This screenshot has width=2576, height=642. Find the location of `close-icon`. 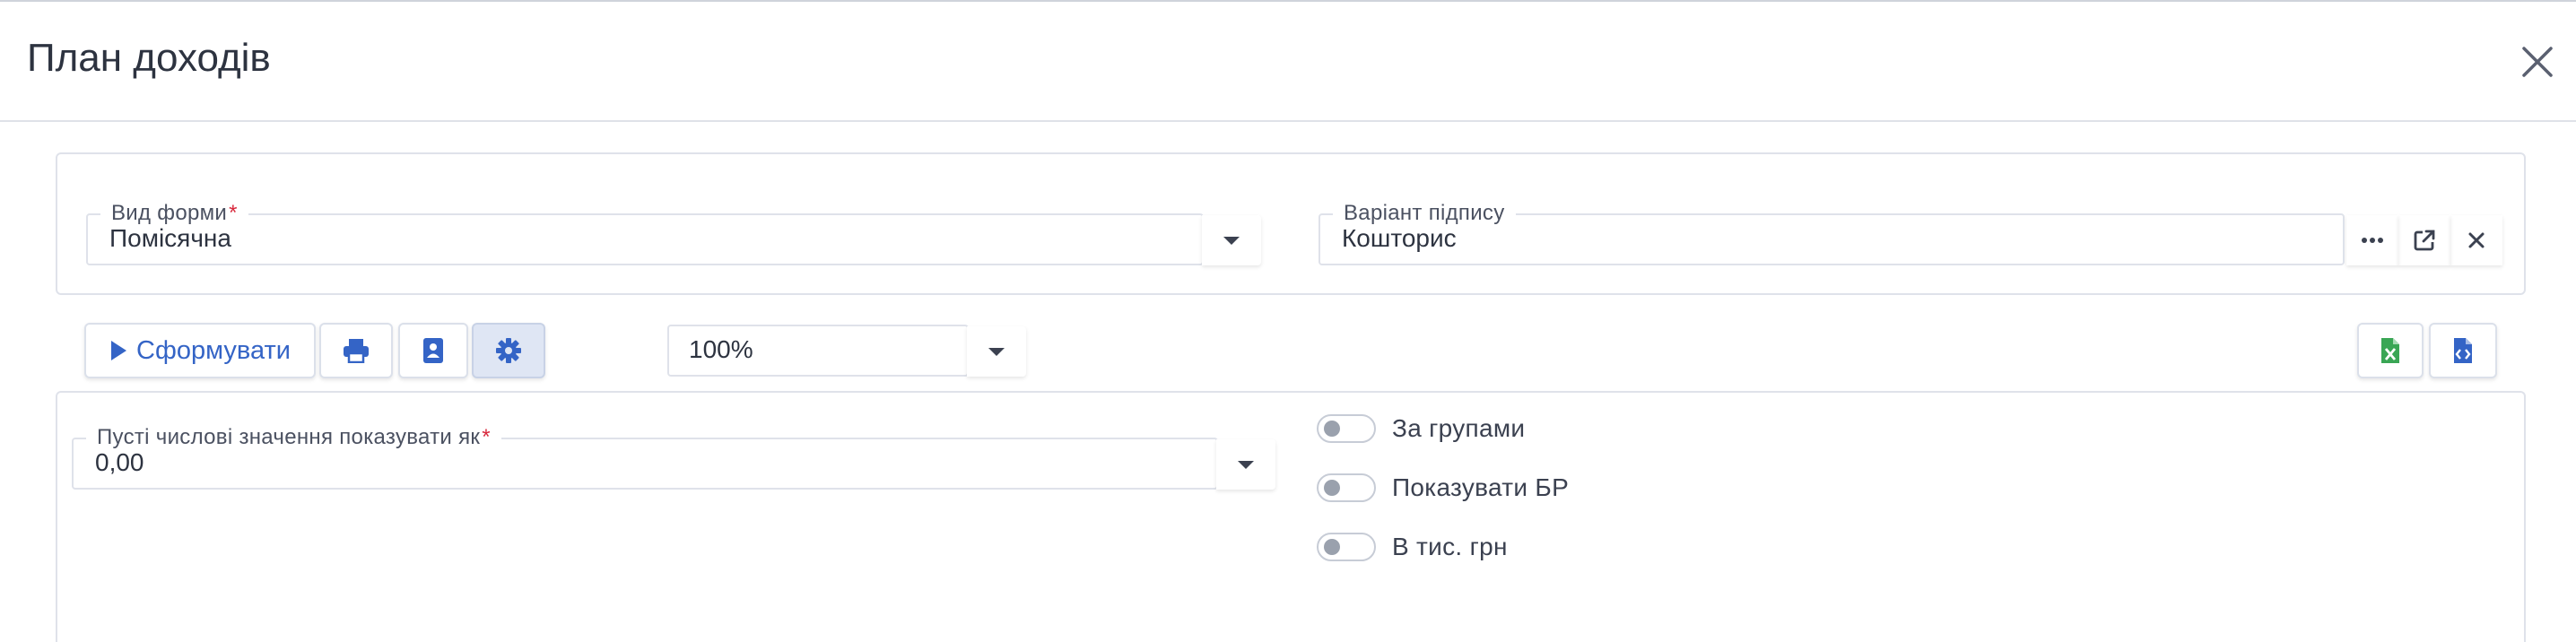

close-icon is located at coordinates (2537, 61).